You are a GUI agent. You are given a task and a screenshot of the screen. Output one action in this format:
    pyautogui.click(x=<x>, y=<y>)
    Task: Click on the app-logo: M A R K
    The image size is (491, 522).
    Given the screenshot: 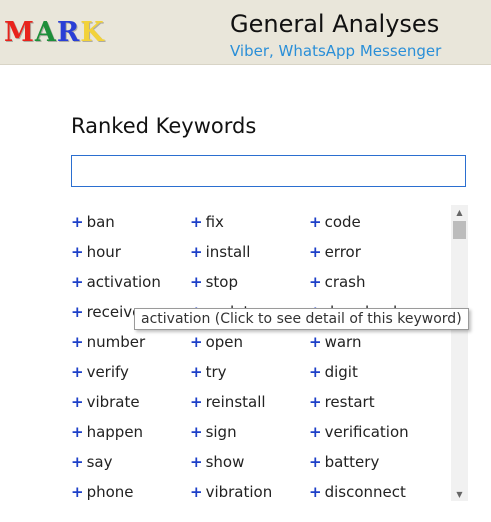 What is the action you would take?
    pyautogui.click(x=54, y=32)
    